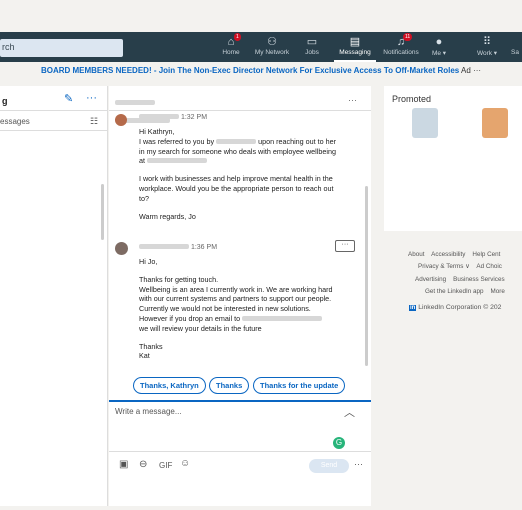 The width and height of the screenshot is (522, 510). Describe the element at coordinates (352, 100) in the screenshot. I see `conversation-more-icon: ···` at that location.